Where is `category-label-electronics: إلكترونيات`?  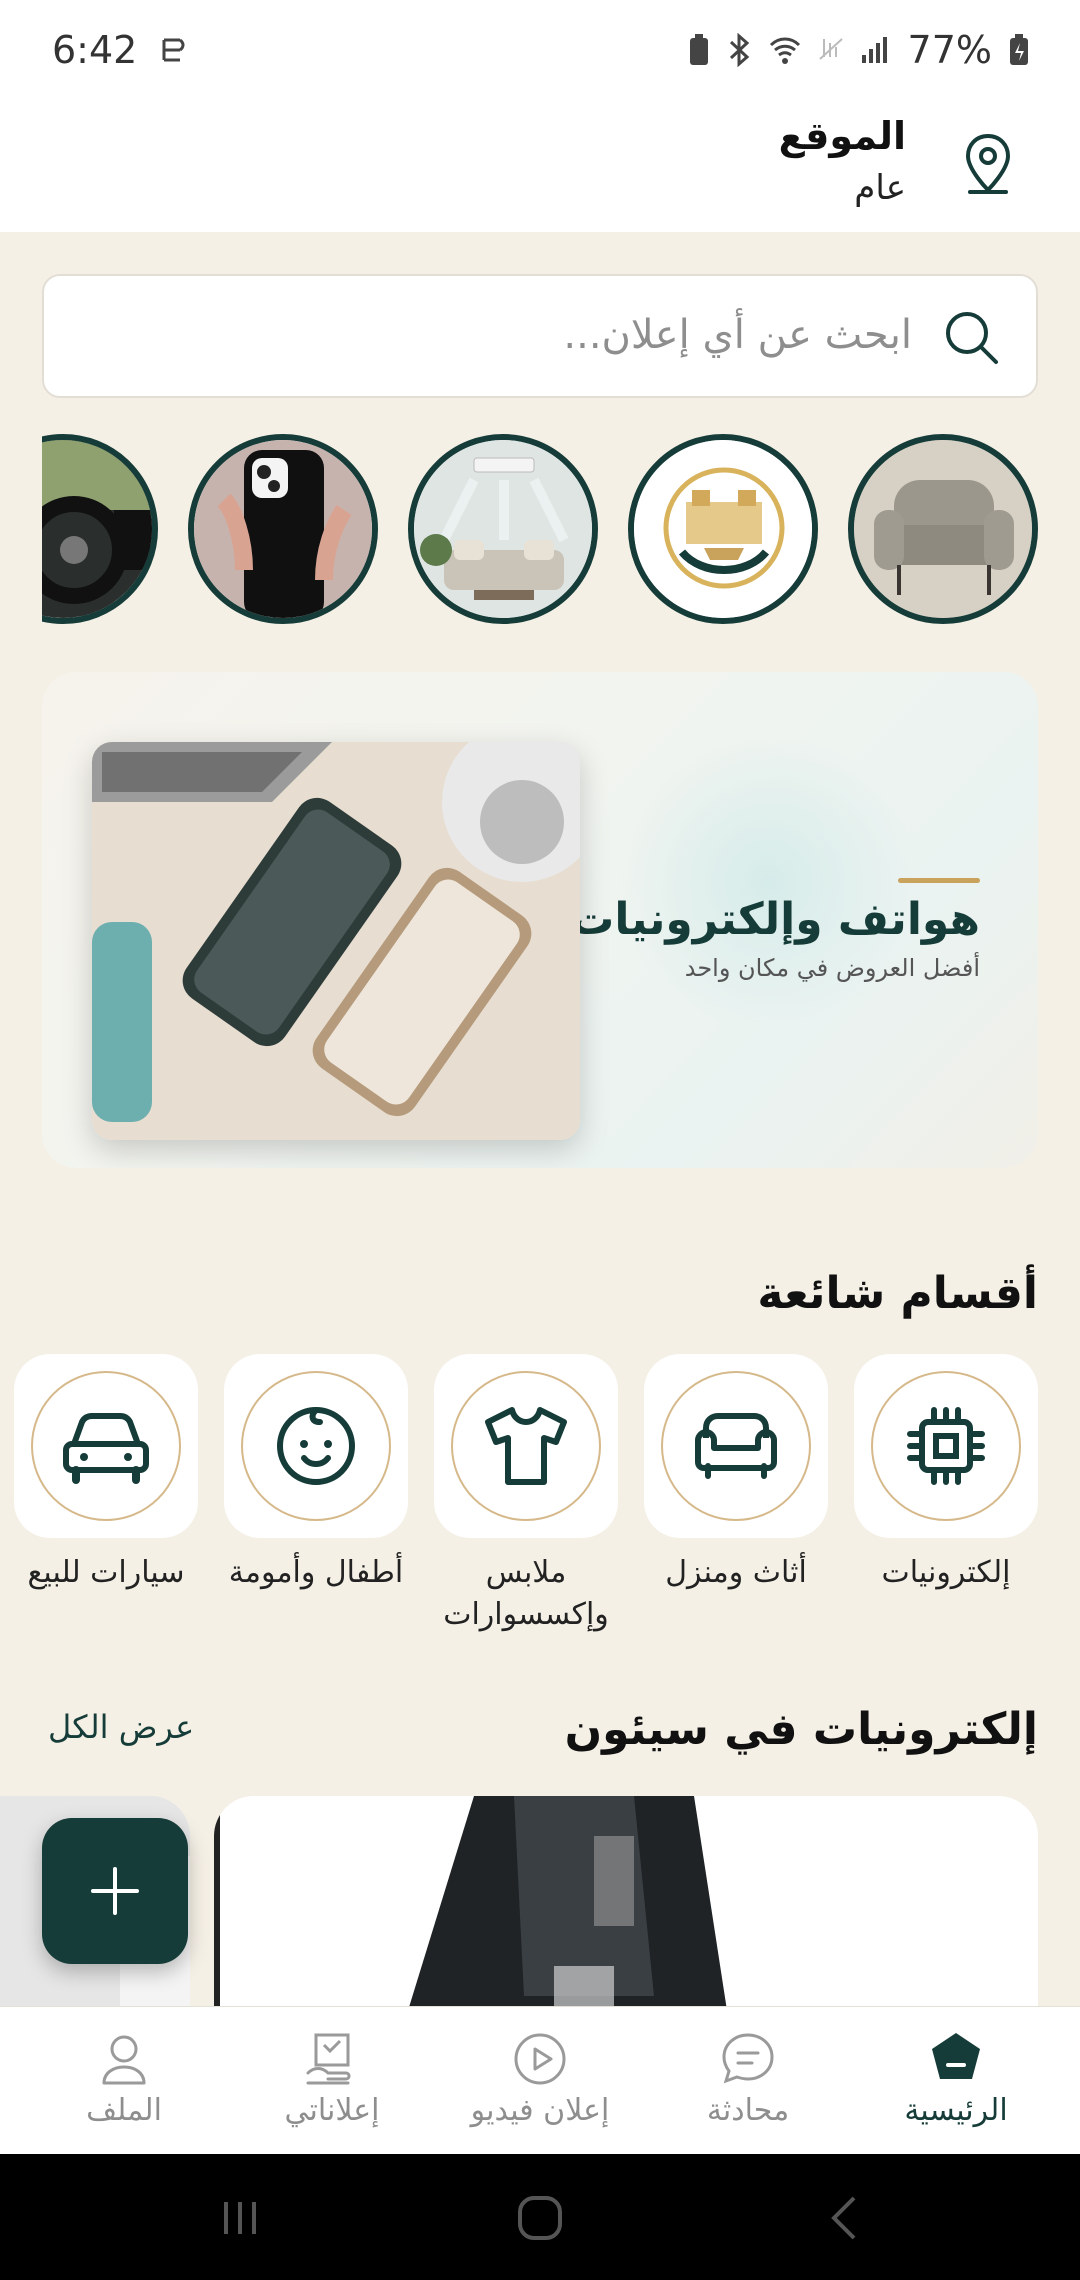 category-label-electronics: إلكترونيات is located at coordinates (946, 1572).